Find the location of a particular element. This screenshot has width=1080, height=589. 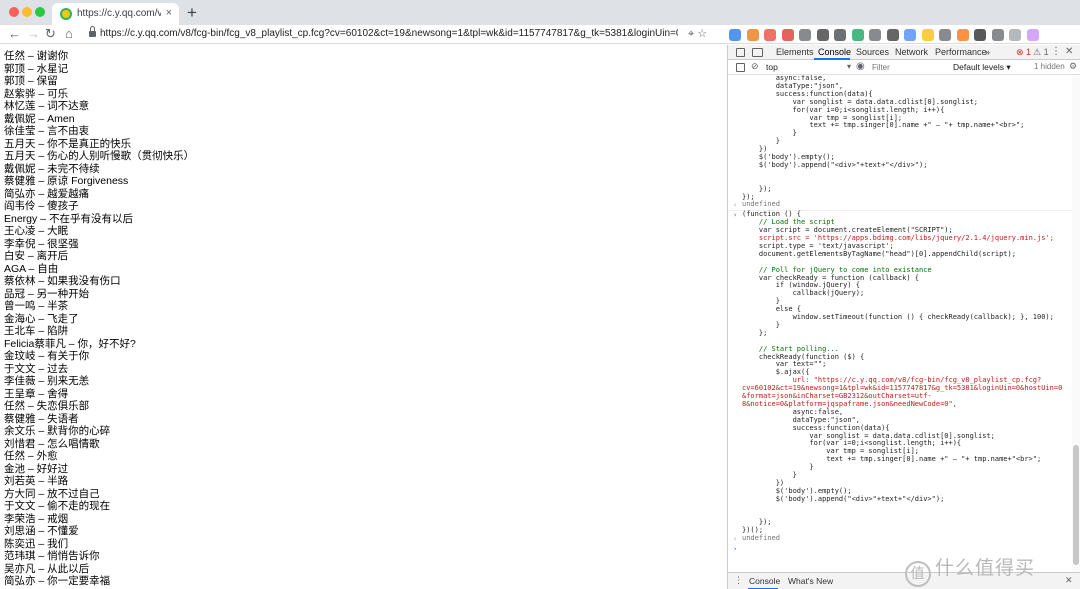

song-line: 蔡健雅 – 失语者 is located at coordinates (41, 418).